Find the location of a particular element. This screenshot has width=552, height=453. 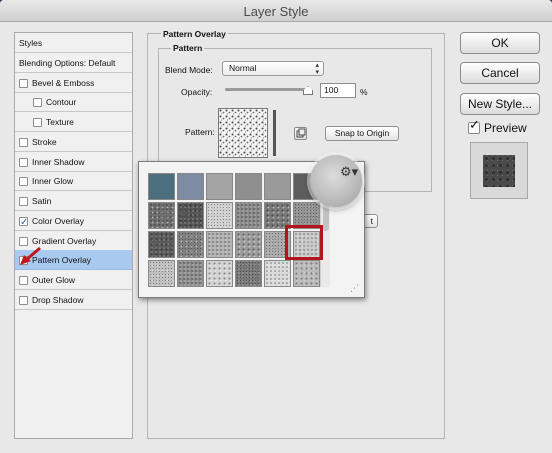

style-item-label: Drop Shadow is located at coordinates (58, 300).